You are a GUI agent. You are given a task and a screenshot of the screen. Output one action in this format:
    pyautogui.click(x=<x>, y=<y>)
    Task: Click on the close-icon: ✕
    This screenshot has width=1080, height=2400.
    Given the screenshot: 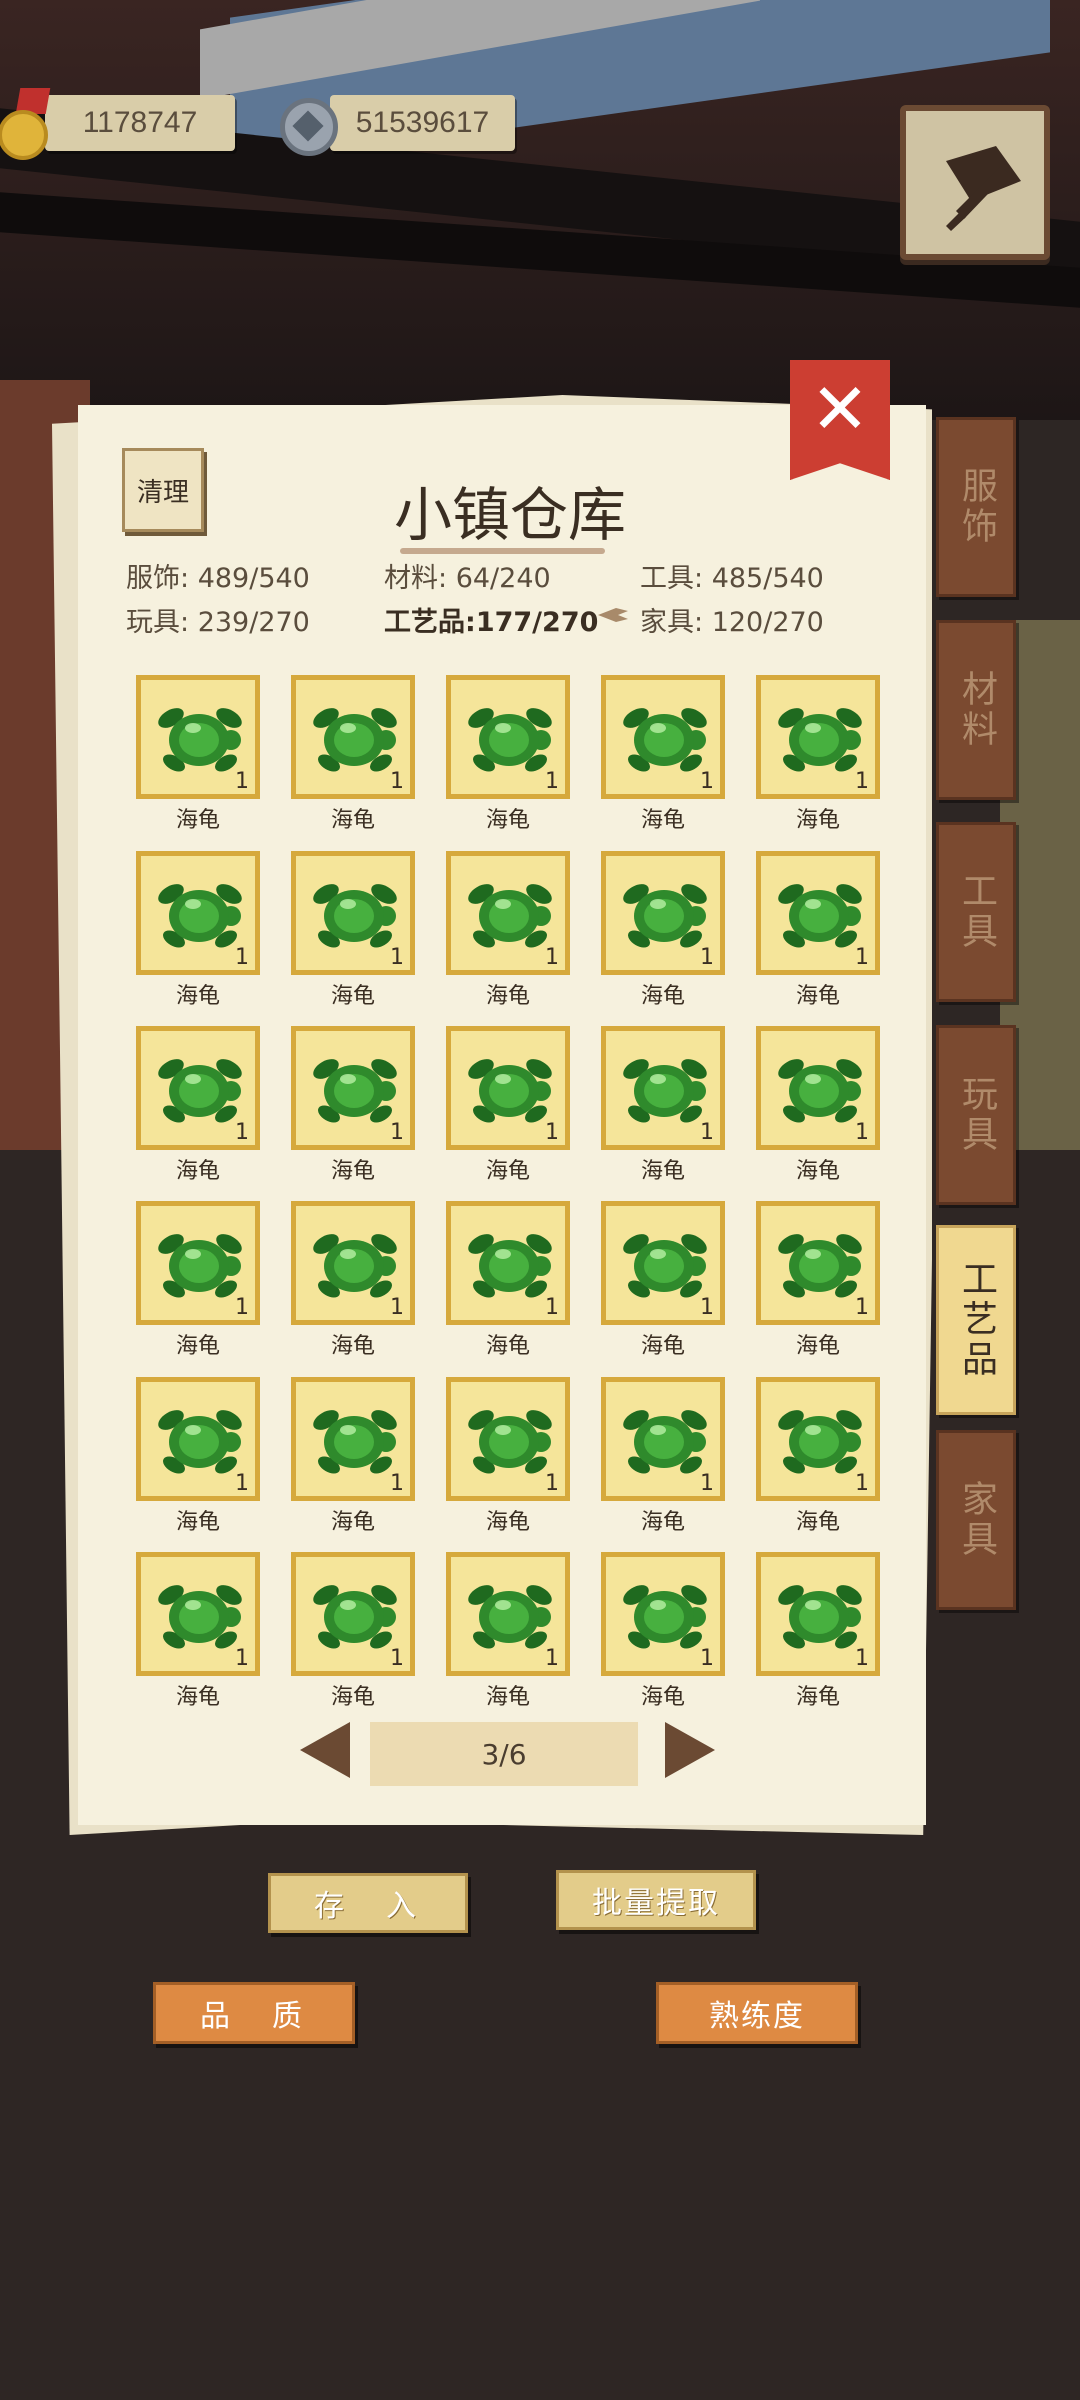 What is the action you would take?
    pyautogui.click(x=840, y=409)
    